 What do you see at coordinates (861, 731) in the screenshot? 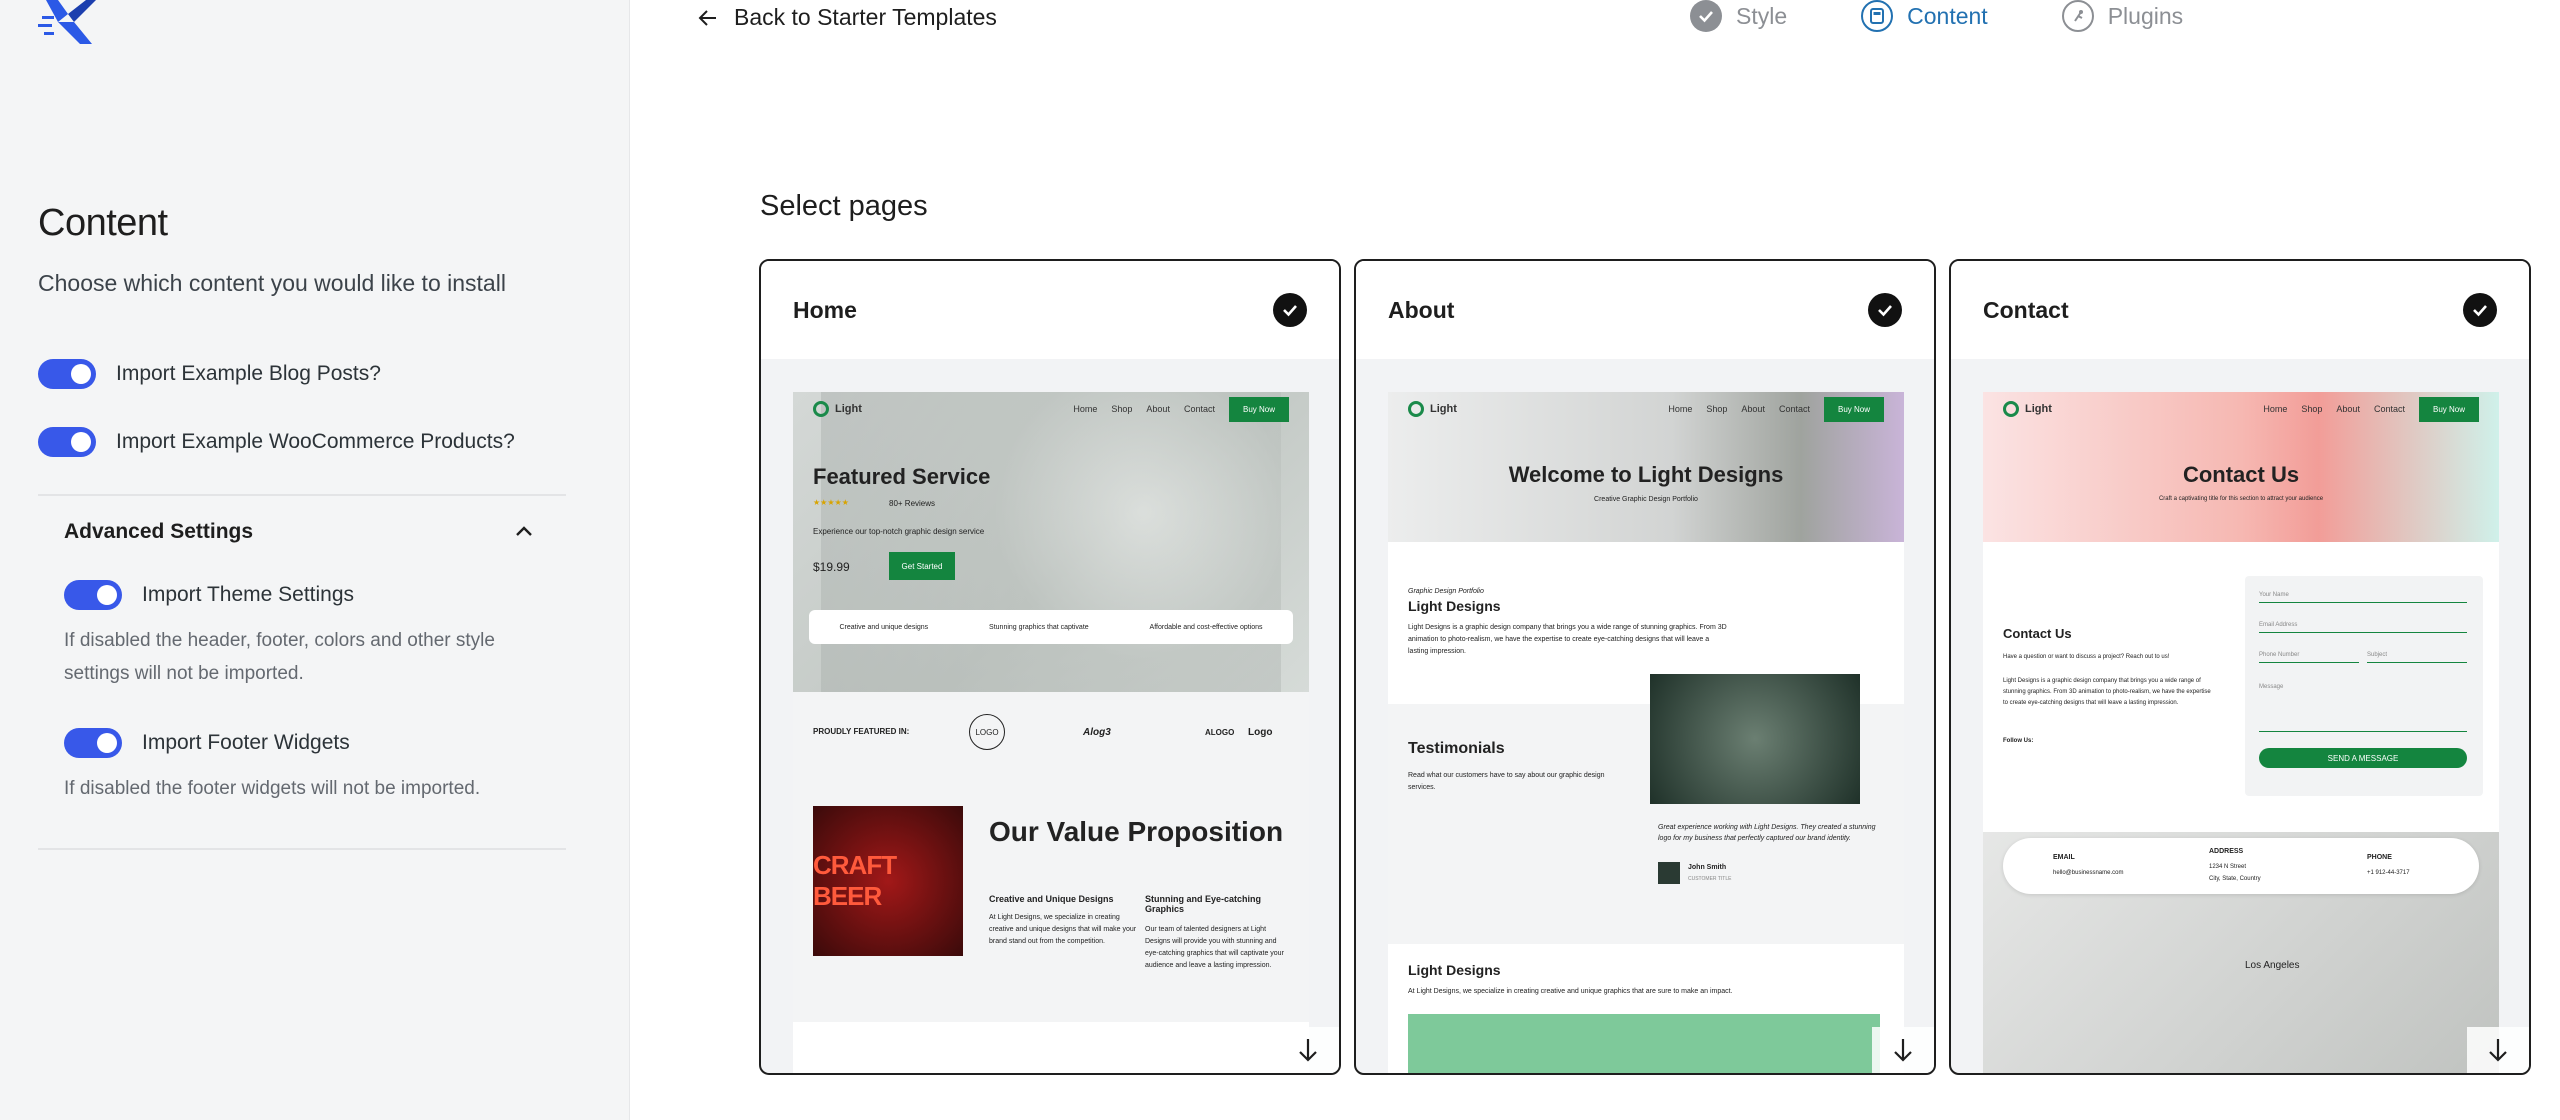
I see `featured-in-label: PROUDLY FEATURED IN:` at bounding box center [861, 731].